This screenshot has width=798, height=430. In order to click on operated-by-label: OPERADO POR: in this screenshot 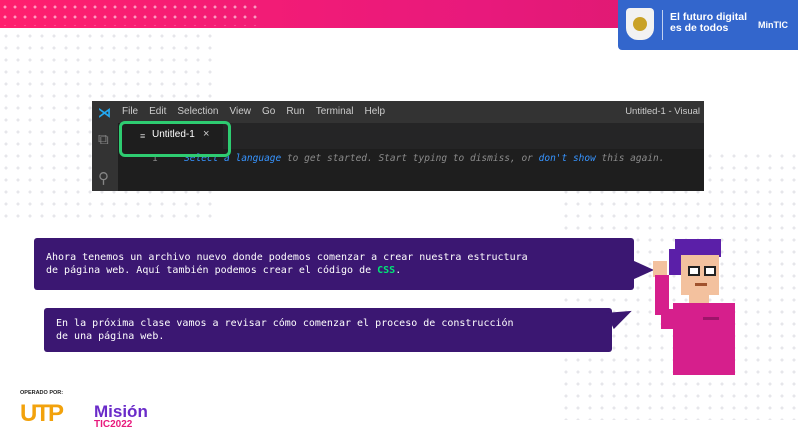, I will do `click(42, 393)`.